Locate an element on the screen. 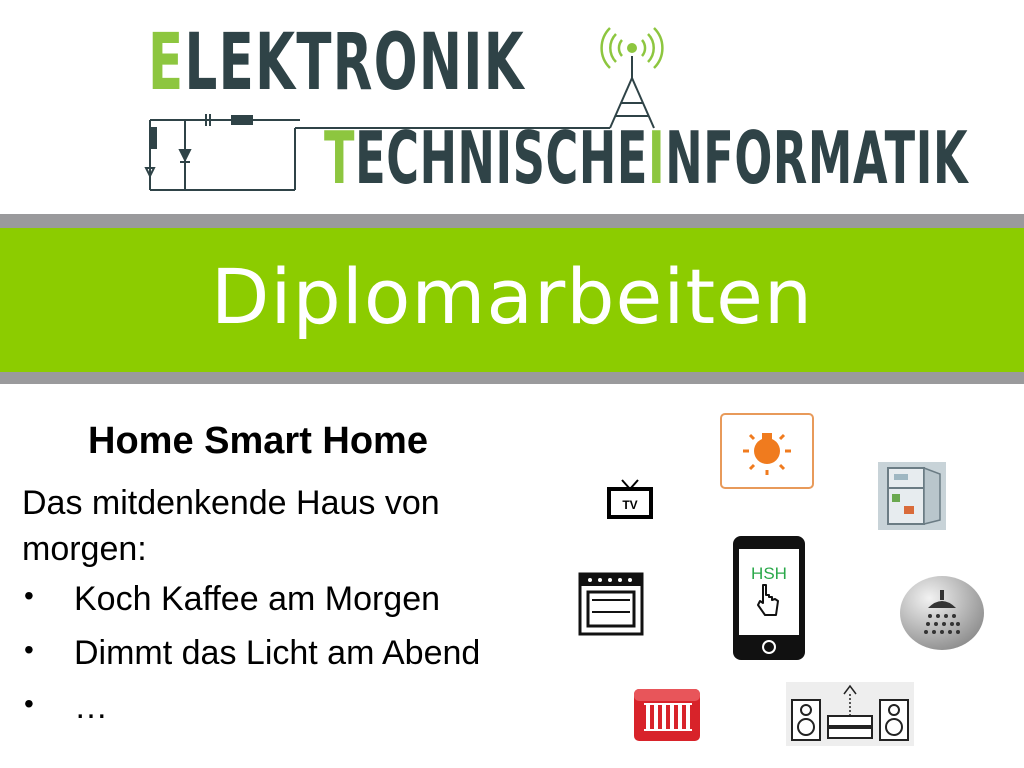 Image resolution: width=1024 pixels, height=768 pixels. list-item-text: Dimmt das Licht am Abend is located at coordinates (277, 653).